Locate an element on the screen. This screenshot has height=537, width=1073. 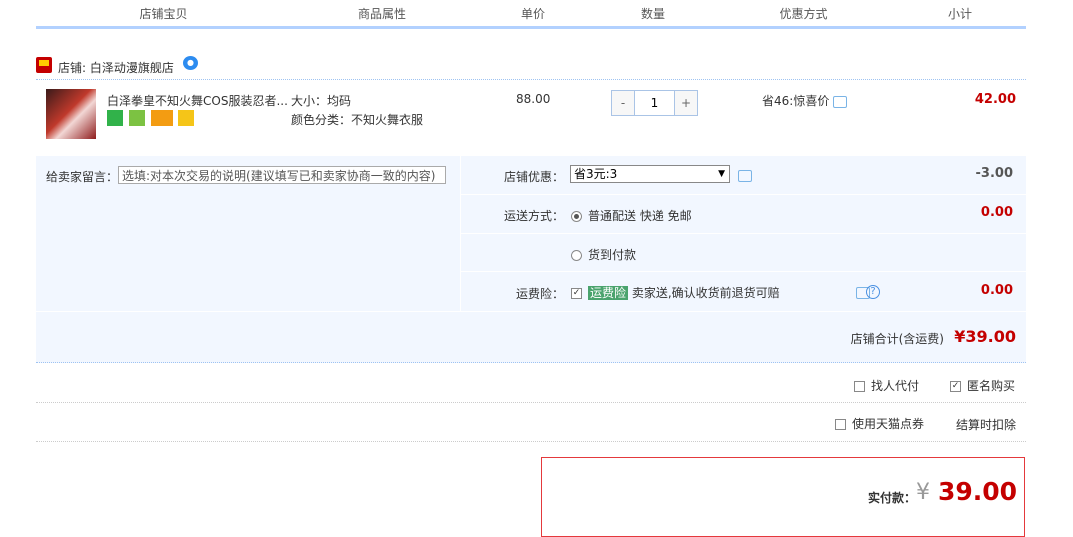
shop-total-label: 店铺合计(含运费) is located at coordinates (897, 339).